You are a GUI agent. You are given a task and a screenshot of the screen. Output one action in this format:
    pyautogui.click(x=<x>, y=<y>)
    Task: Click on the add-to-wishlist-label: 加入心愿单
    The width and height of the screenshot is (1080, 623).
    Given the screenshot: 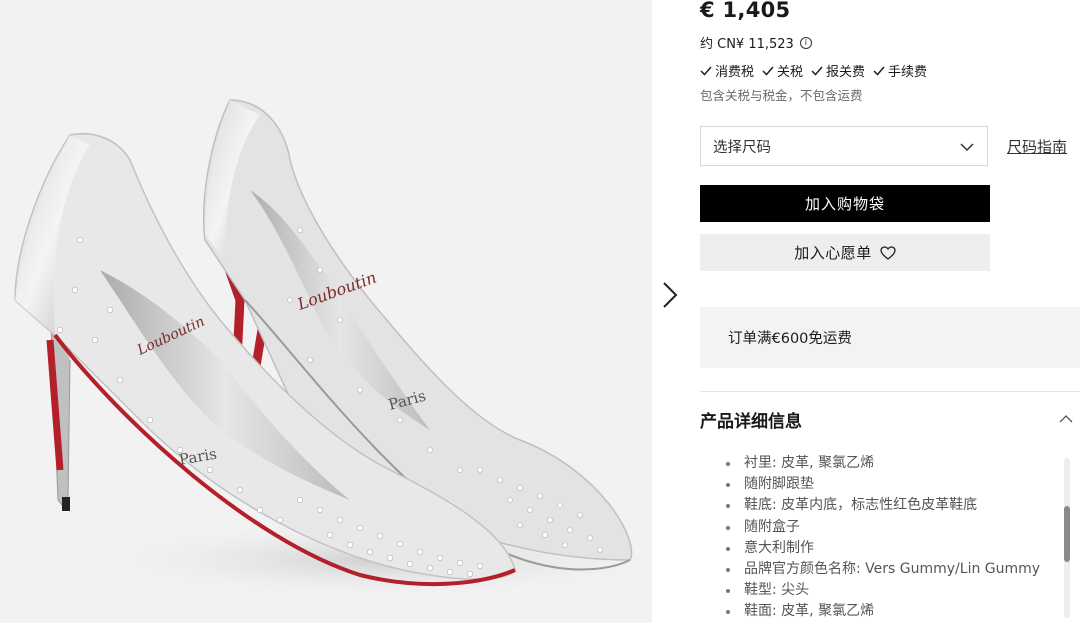 What is the action you would take?
    pyautogui.click(x=833, y=253)
    